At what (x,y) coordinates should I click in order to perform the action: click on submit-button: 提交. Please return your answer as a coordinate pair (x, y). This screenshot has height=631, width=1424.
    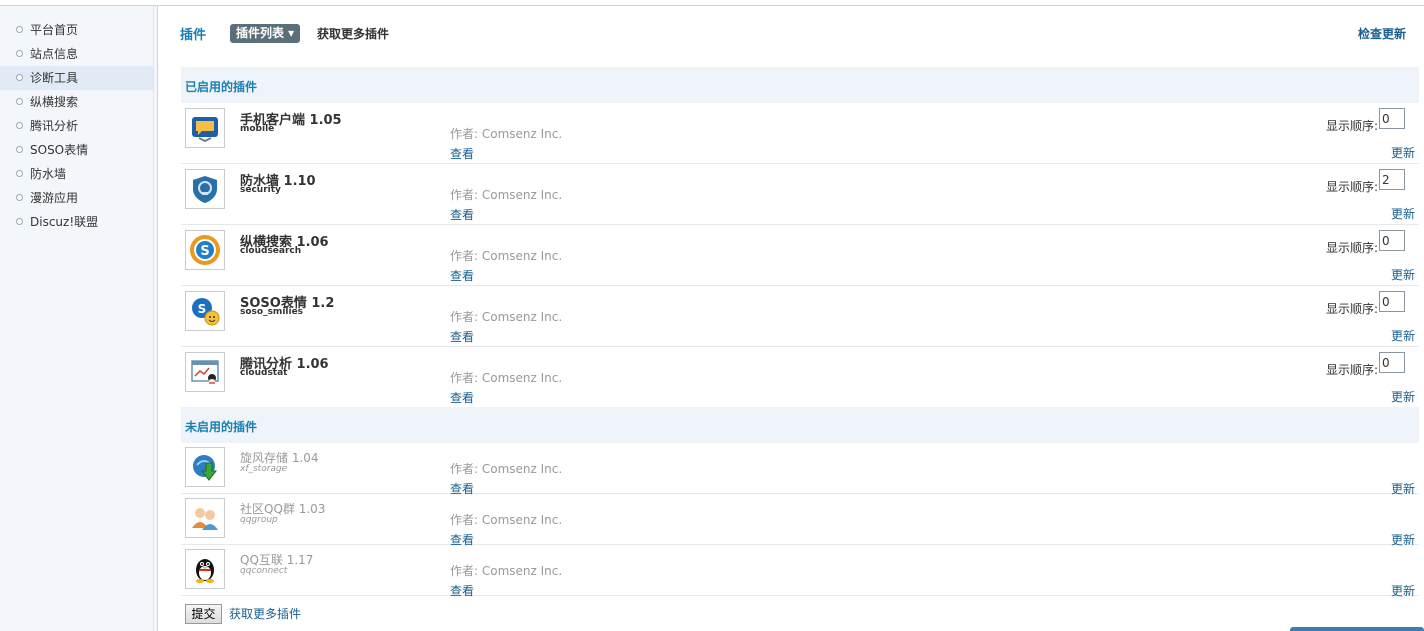
    Looking at the image, I should click on (203, 614).